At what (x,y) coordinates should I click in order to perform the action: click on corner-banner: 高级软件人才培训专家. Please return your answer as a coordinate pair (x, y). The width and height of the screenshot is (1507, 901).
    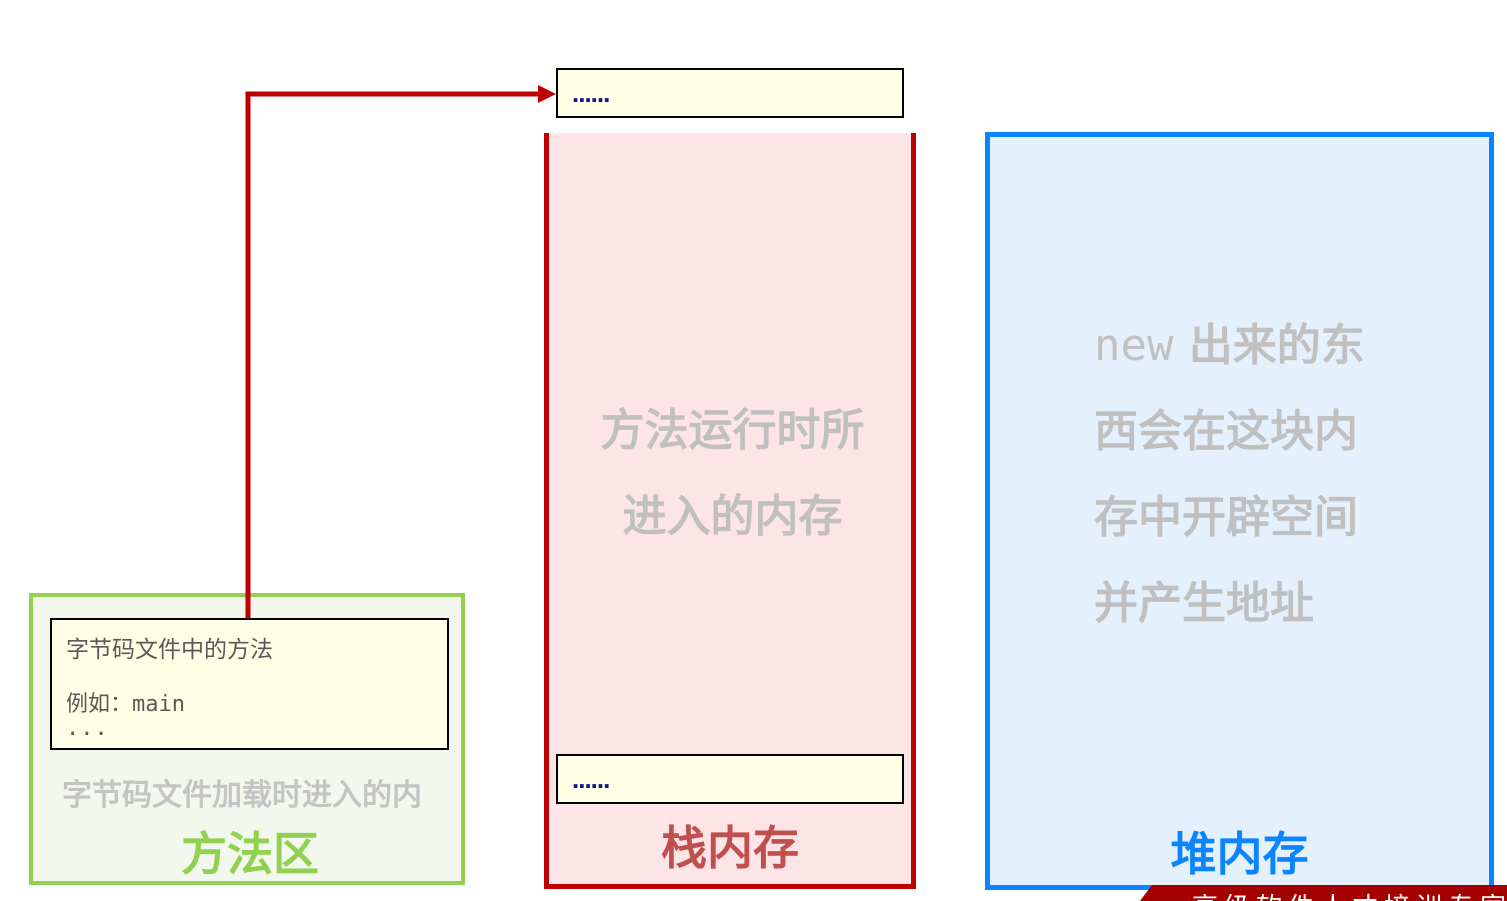
    Looking at the image, I should click on (1323, 893).